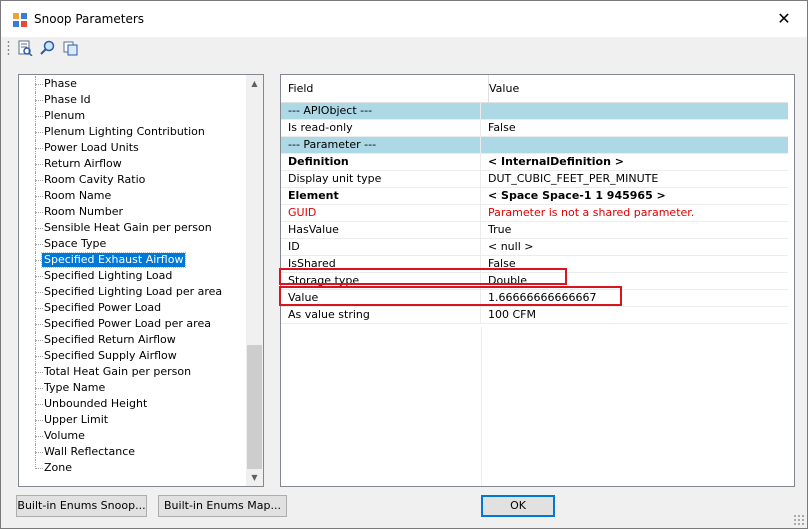 The width and height of the screenshot is (808, 529). I want to click on value-column-header: Value, so click(635, 88).